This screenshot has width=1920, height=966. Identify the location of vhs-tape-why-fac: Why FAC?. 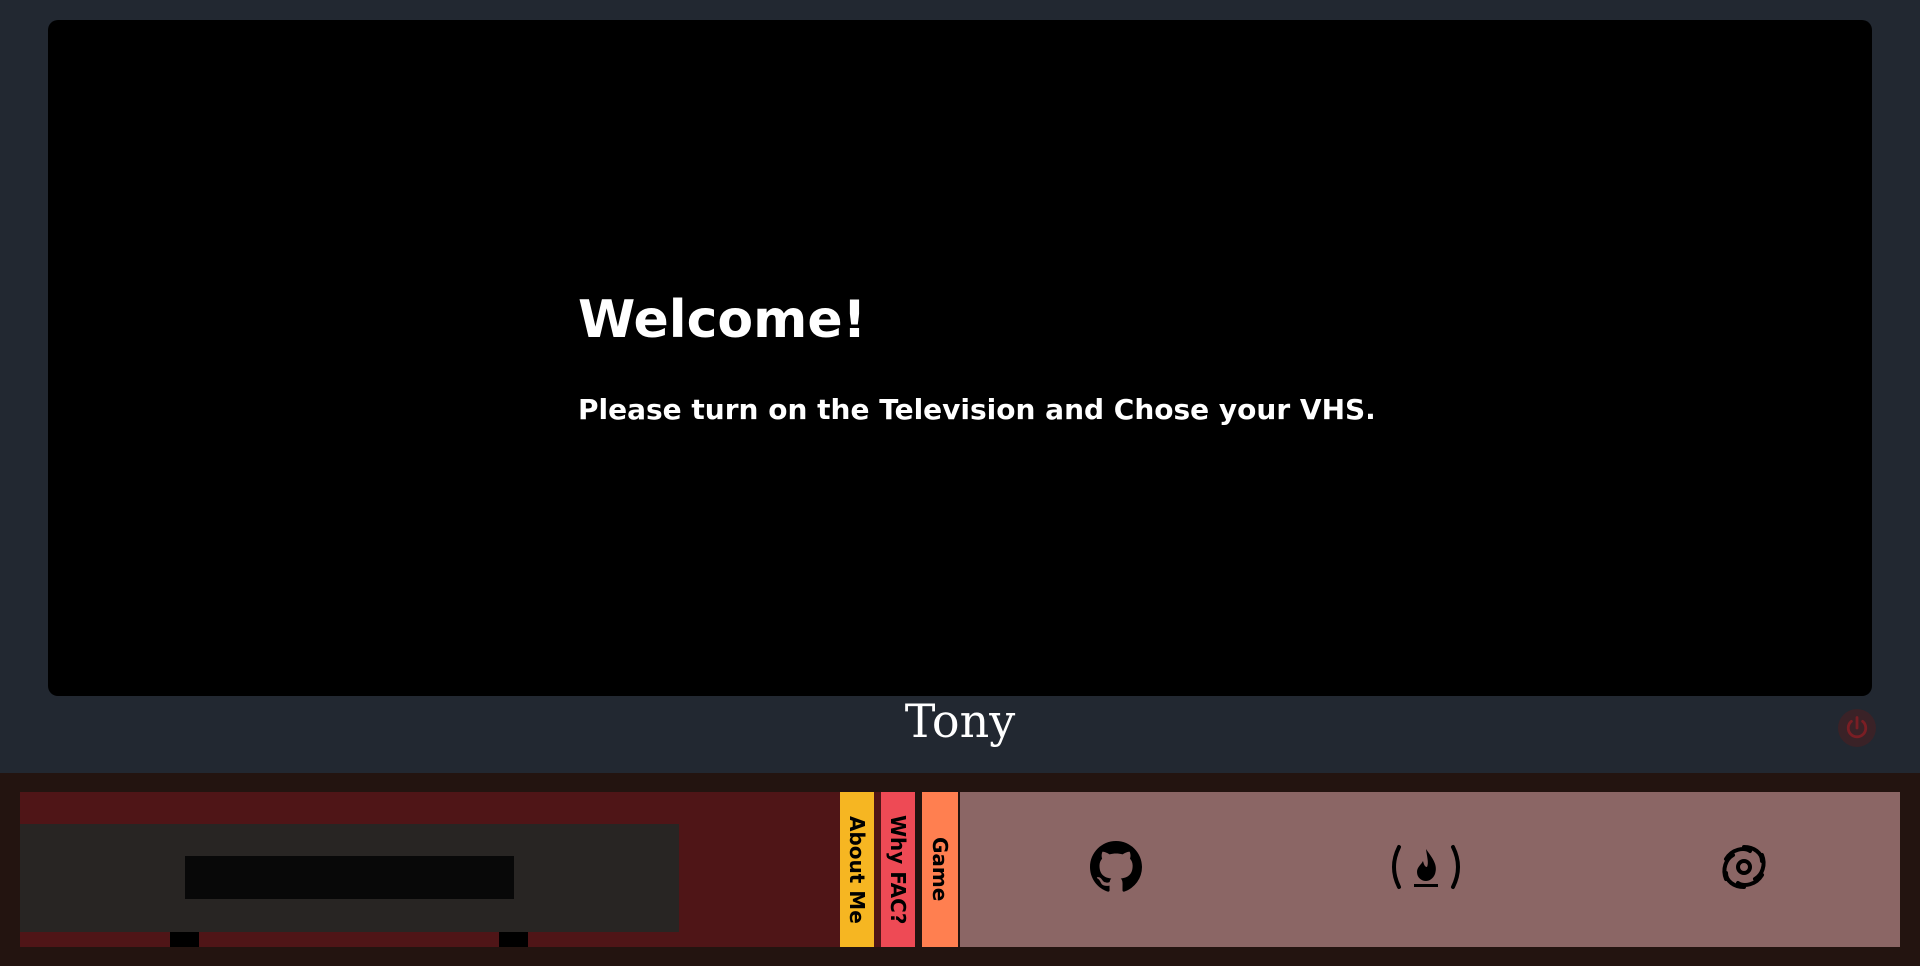
(898, 869).